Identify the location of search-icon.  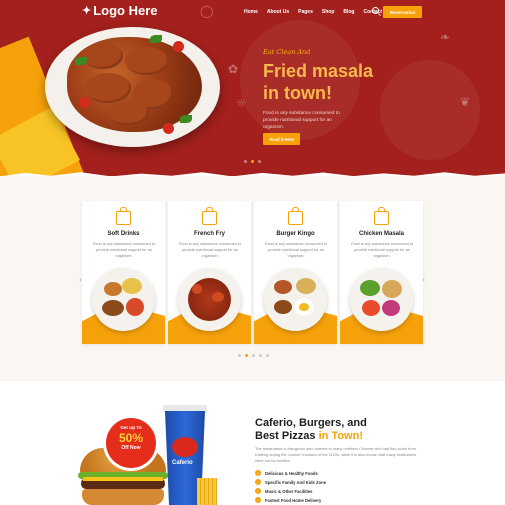
(375, 10).